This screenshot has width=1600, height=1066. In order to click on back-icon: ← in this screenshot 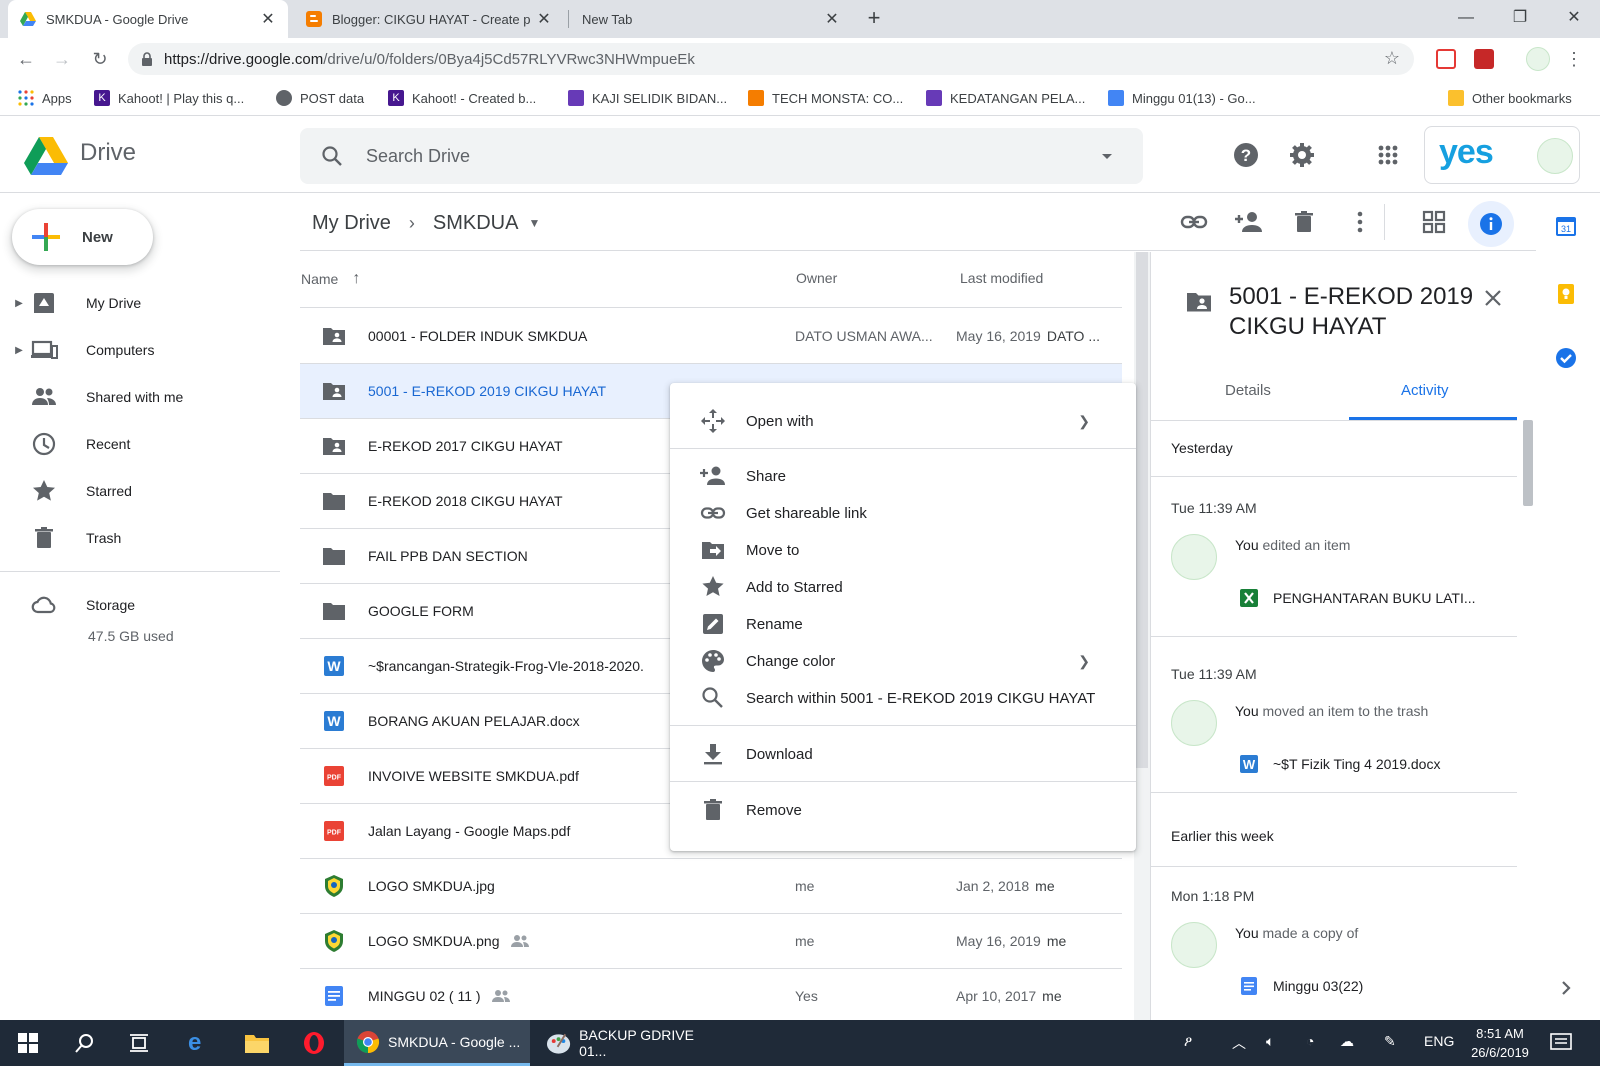, I will do `click(26, 59)`.